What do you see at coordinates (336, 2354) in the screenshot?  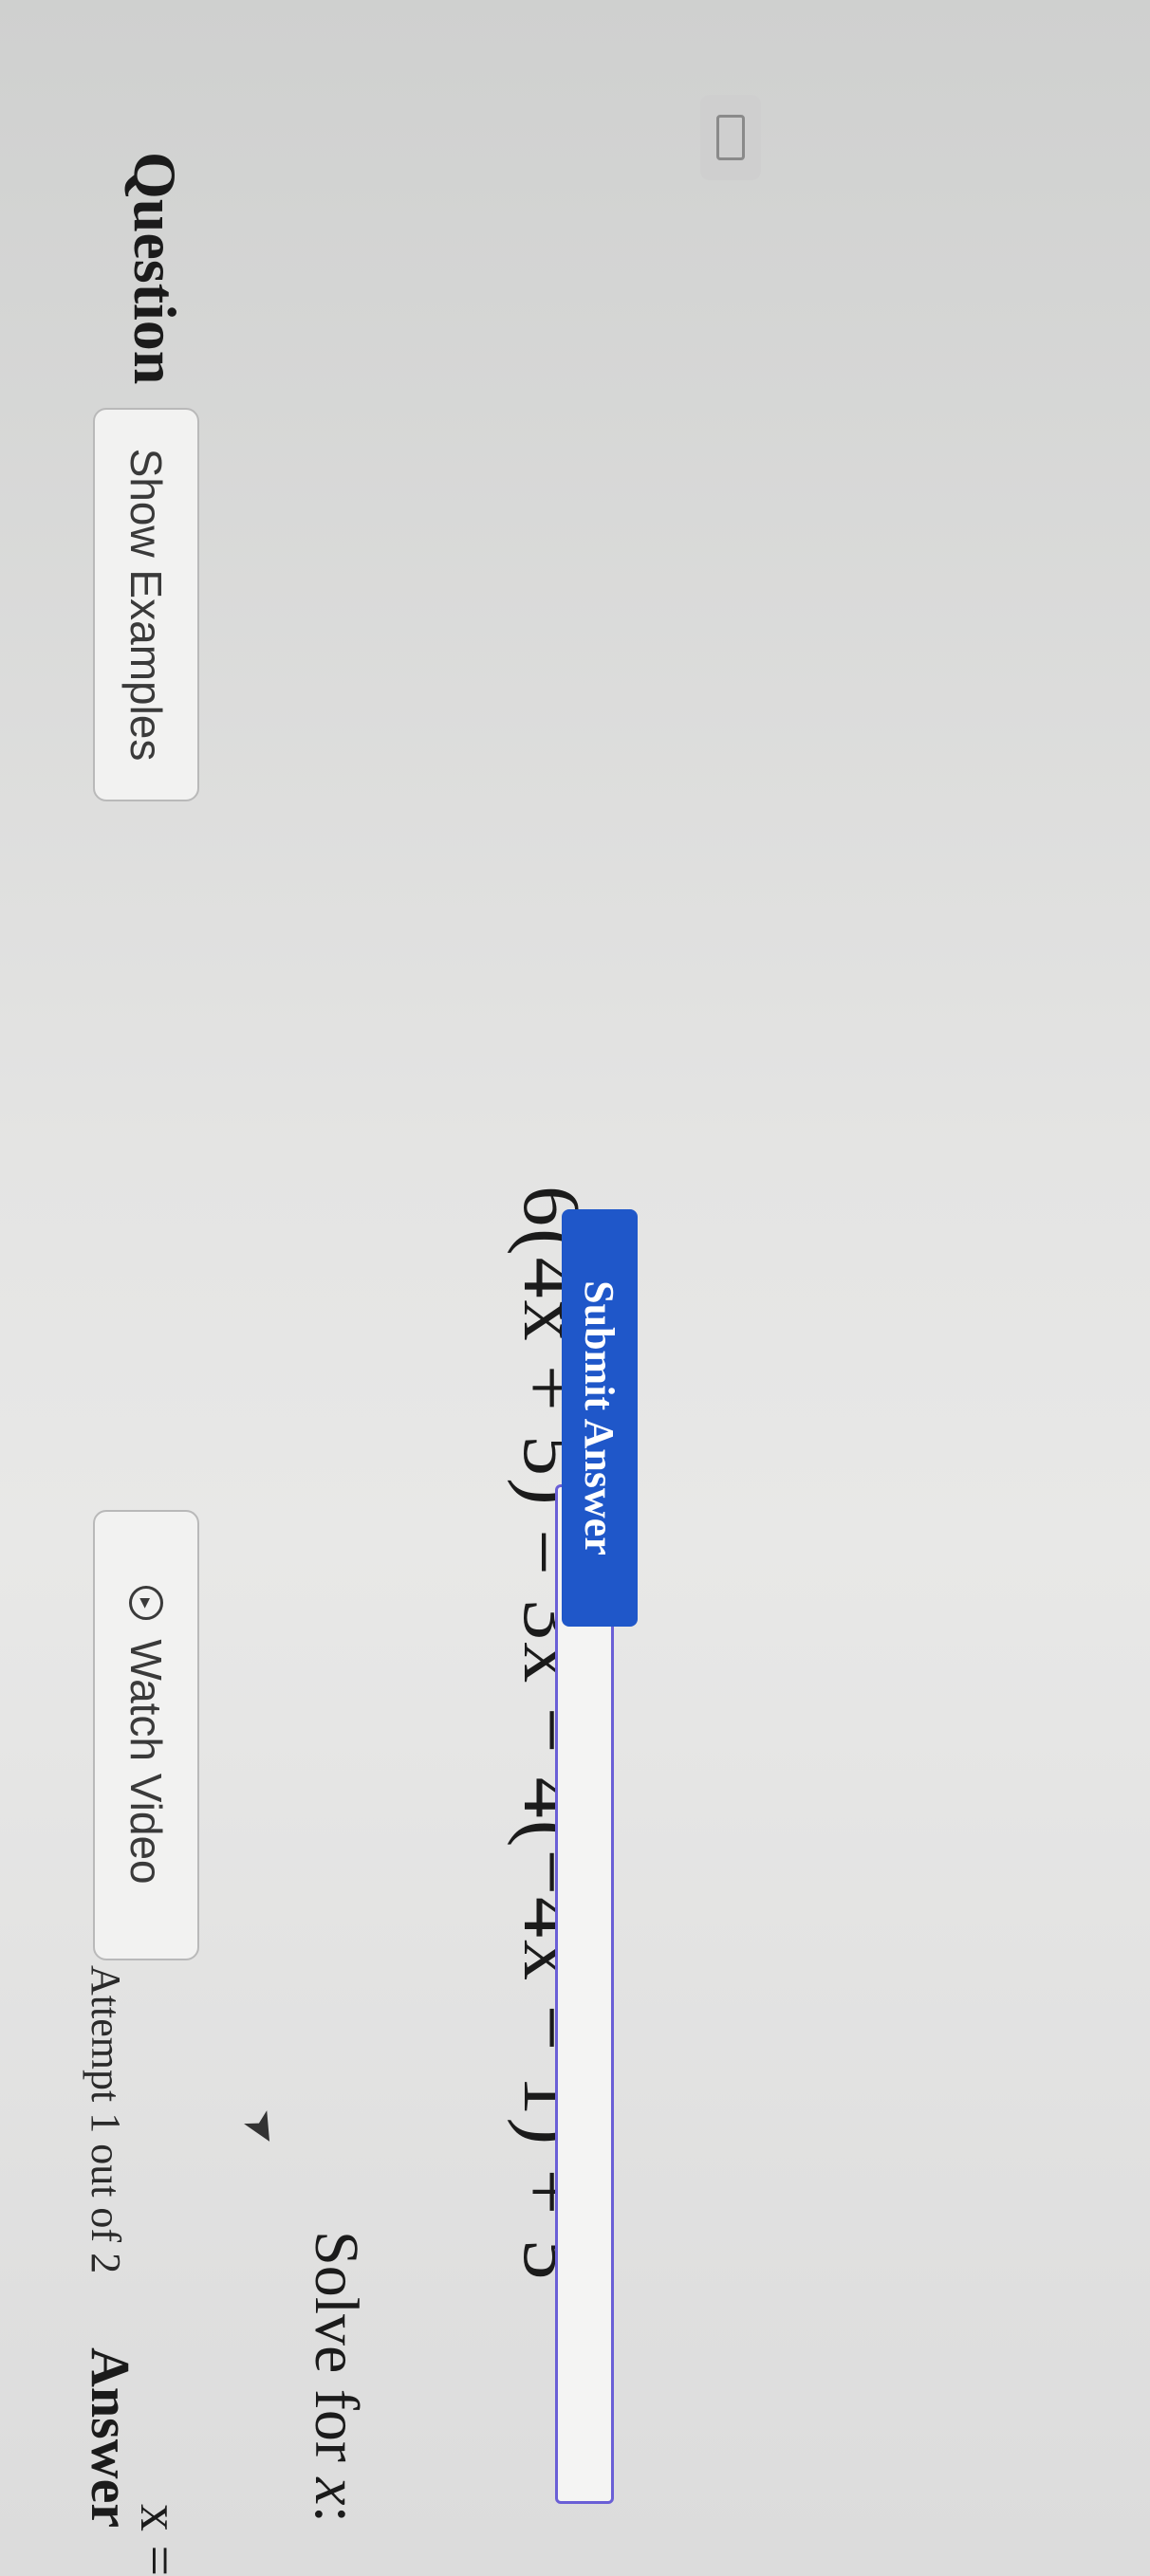 I see `instruction-prefix: Solve for` at bounding box center [336, 2354].